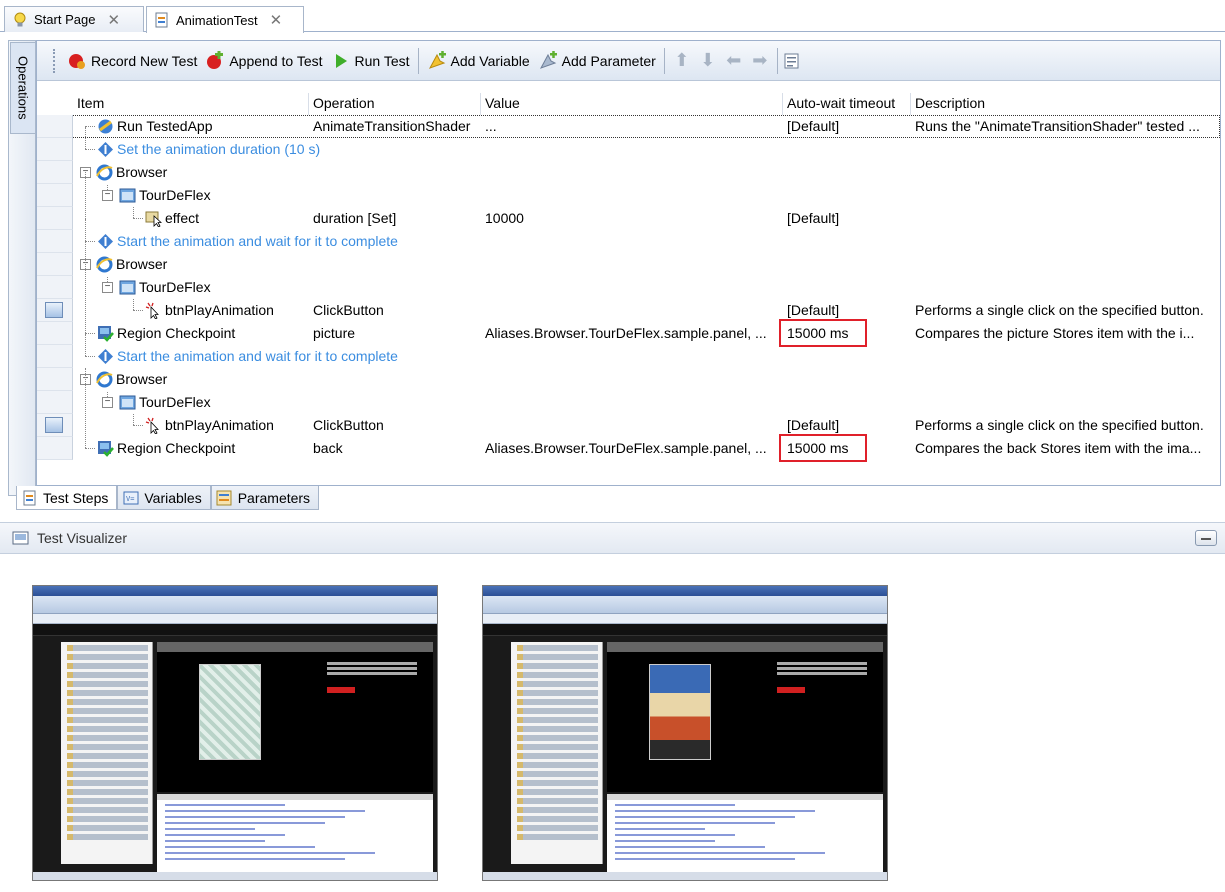 The height and width of the screenshot is (892, 1225). Describe the element at coordinates (597, 61) in the screenshot. I see `add-parameter-button: Add Parameter` at that location.